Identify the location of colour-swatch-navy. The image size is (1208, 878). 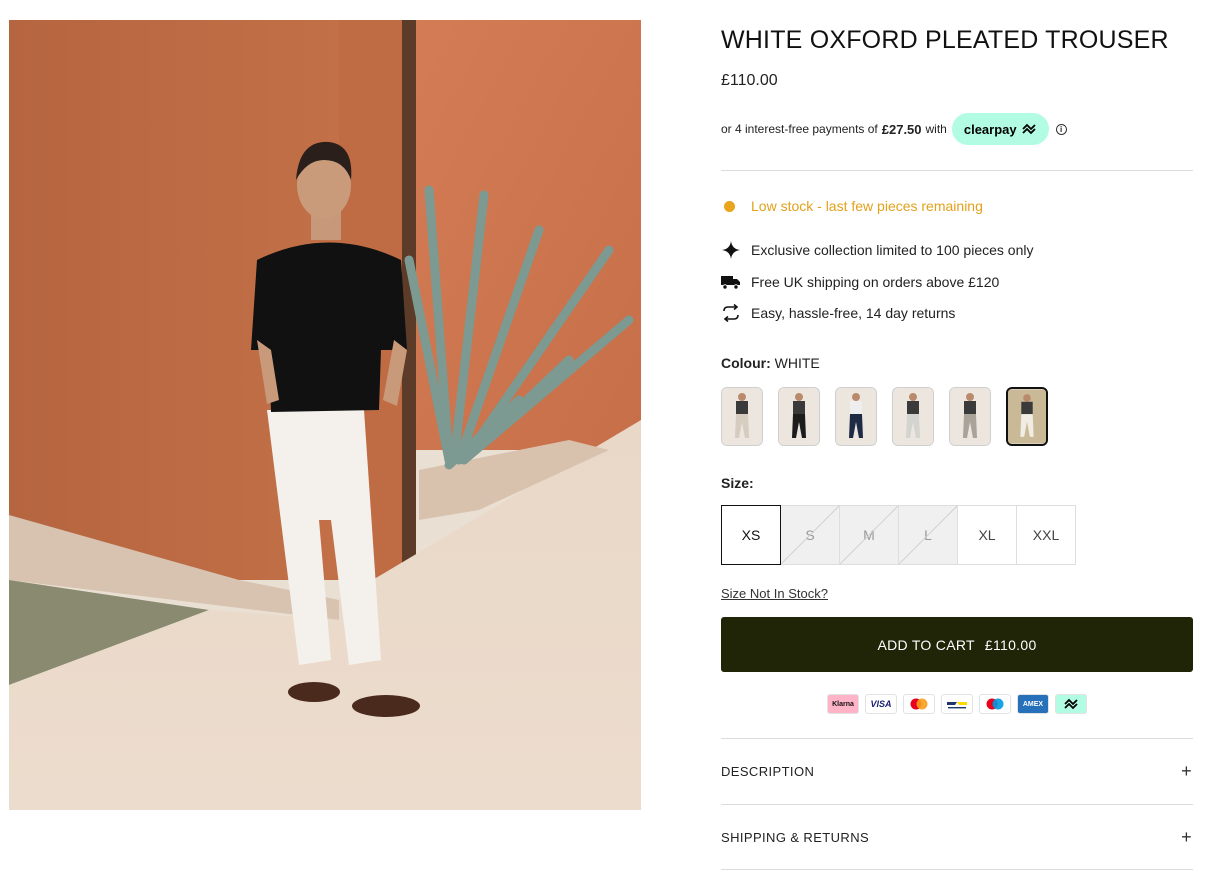
(856, 416).